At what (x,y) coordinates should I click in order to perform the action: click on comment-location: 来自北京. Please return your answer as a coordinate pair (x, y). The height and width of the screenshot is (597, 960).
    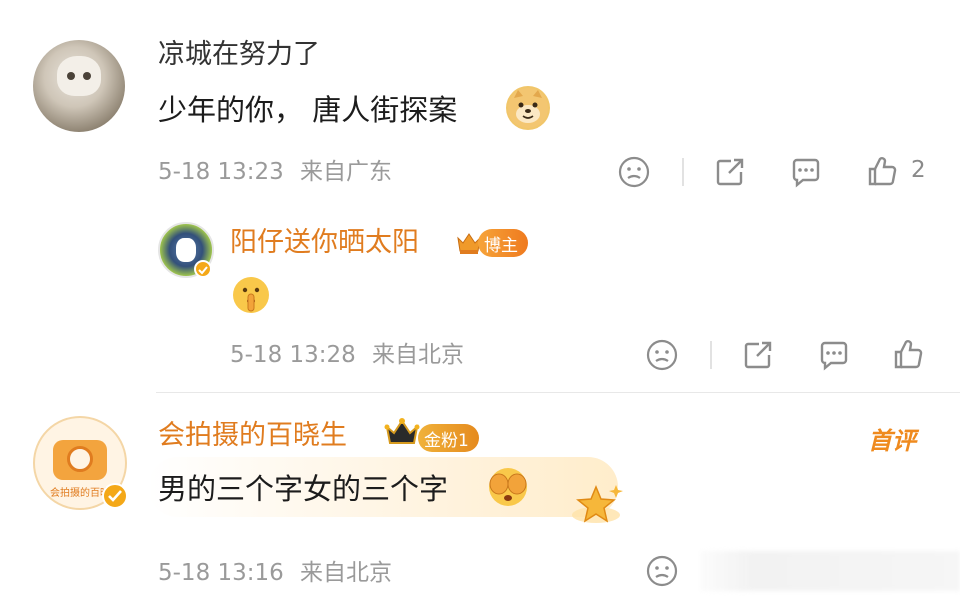
    Looking at the image, I should click on (346, 573).